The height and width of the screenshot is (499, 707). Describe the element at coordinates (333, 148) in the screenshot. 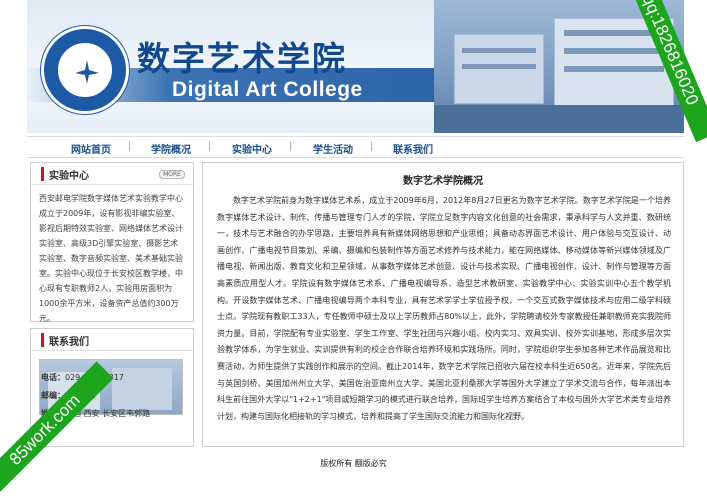

I see `nav-student-activities: 学生活动` at that location.